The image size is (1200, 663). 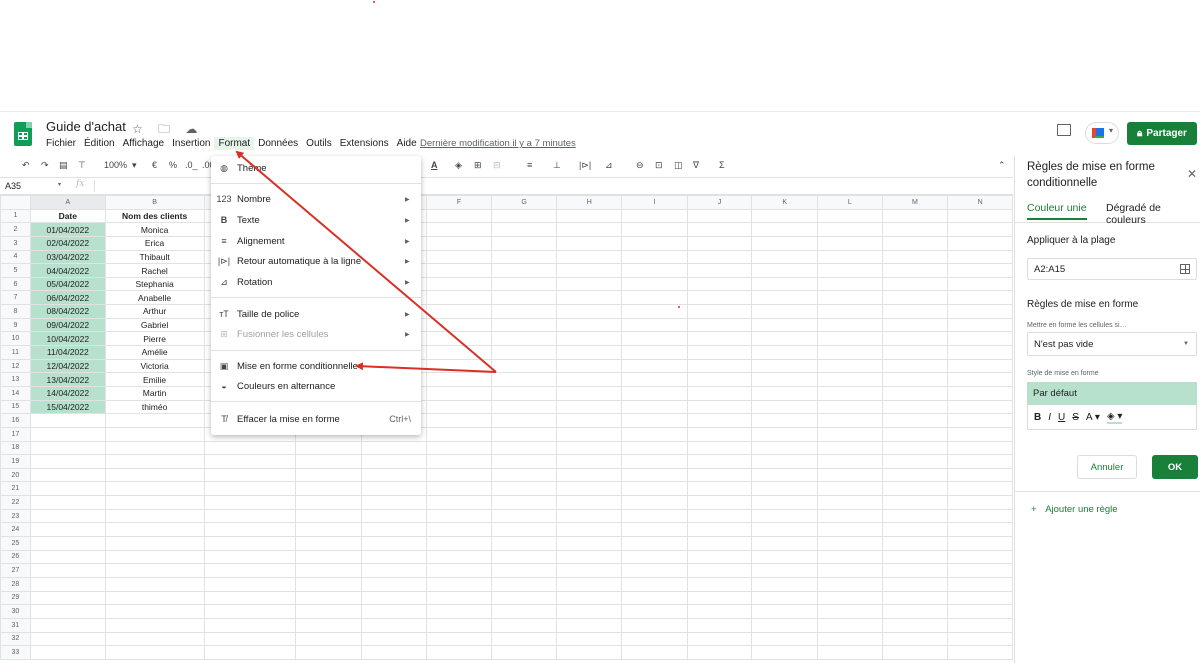 What do you see at coordinates (15, 530) in the screenshot?
I see `row-header: 24` at bounding box center [15, 530].